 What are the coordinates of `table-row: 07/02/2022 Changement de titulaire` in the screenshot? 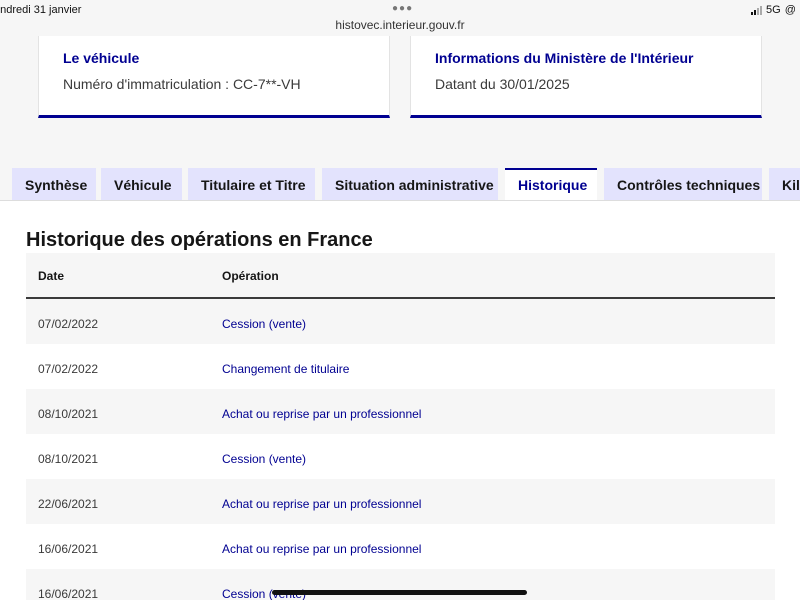 It's located at (400, 366).